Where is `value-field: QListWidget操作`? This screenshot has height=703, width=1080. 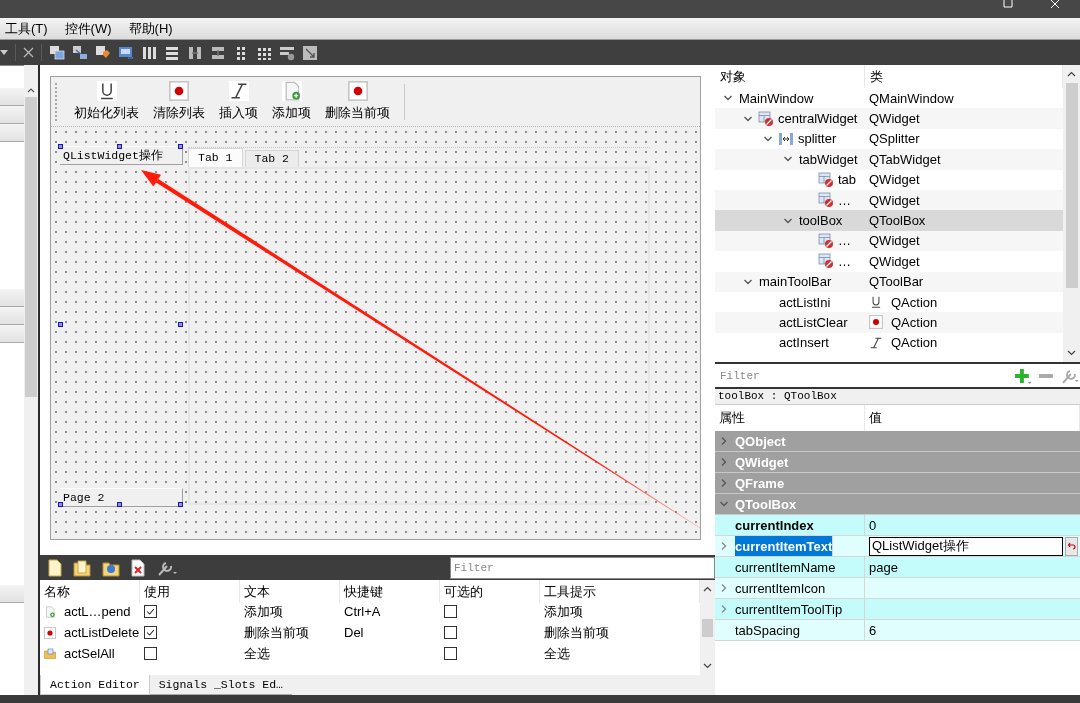 value-field: QListWidget操作 is located at coordinates (966, 546).